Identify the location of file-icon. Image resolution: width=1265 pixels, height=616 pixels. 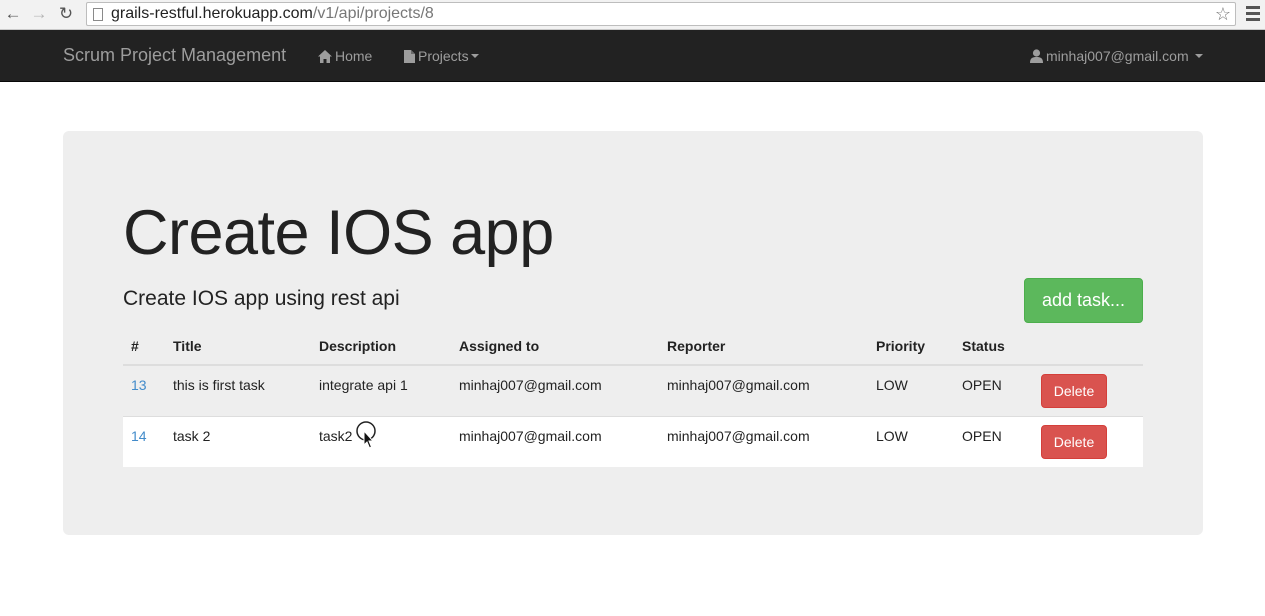
(409, 56).